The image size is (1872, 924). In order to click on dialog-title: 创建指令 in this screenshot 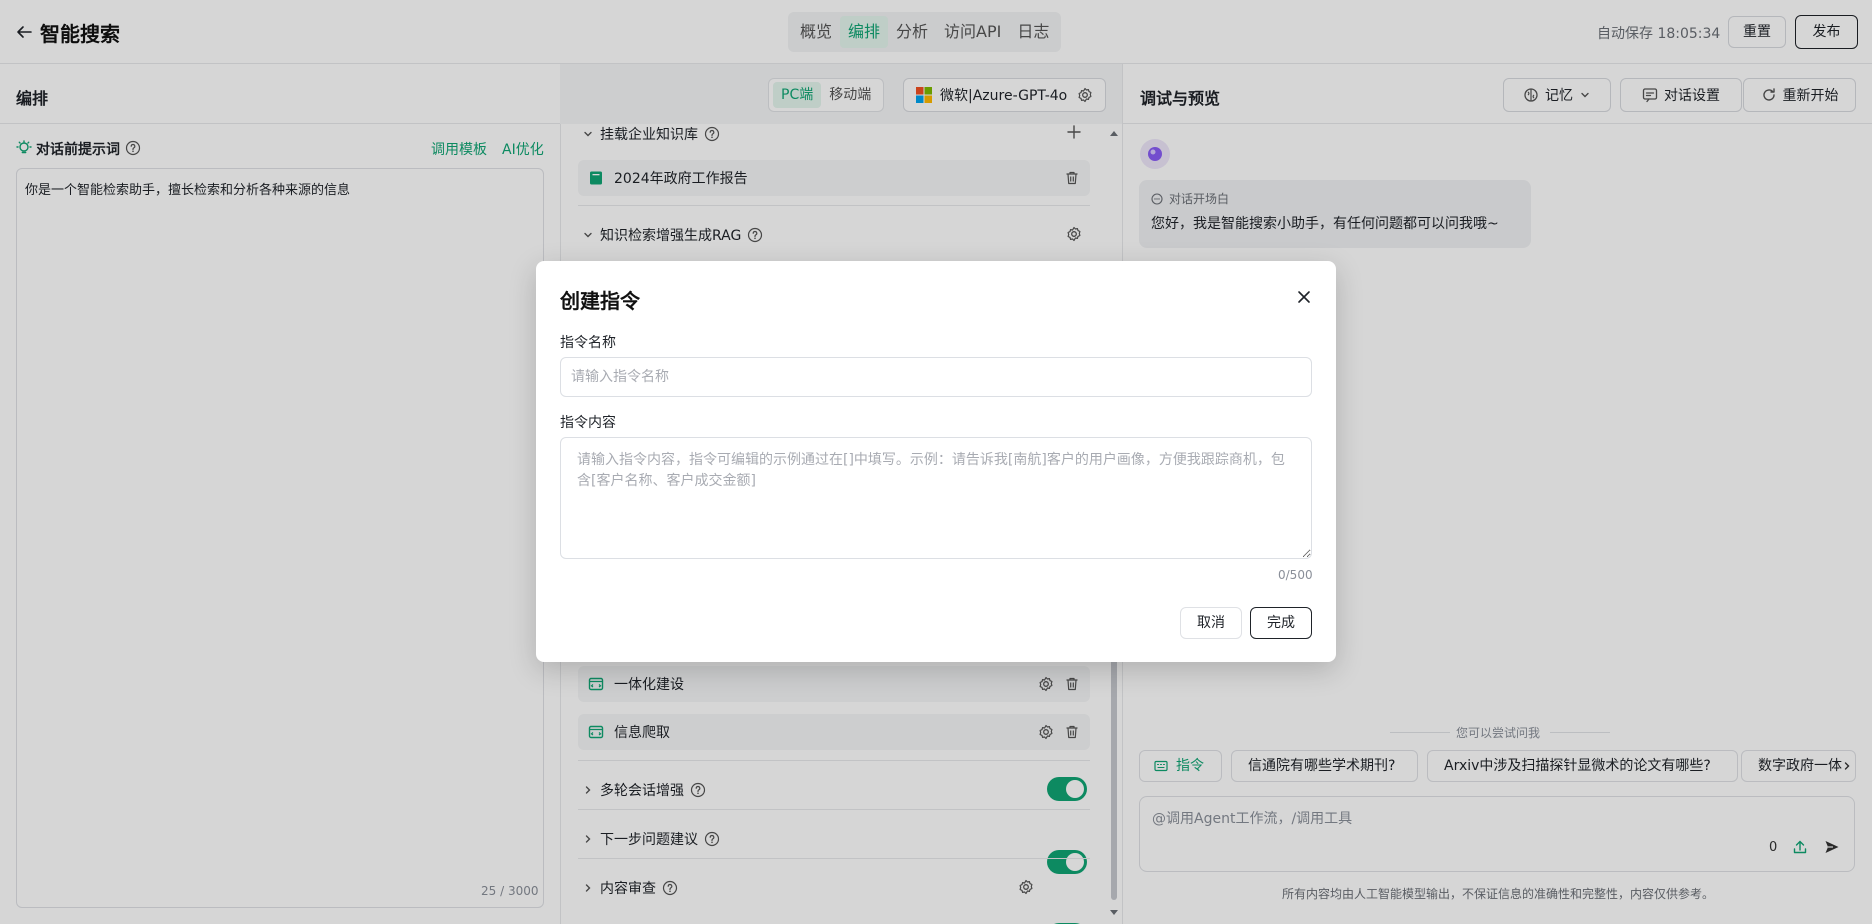, I will do `click(600, 301)`.